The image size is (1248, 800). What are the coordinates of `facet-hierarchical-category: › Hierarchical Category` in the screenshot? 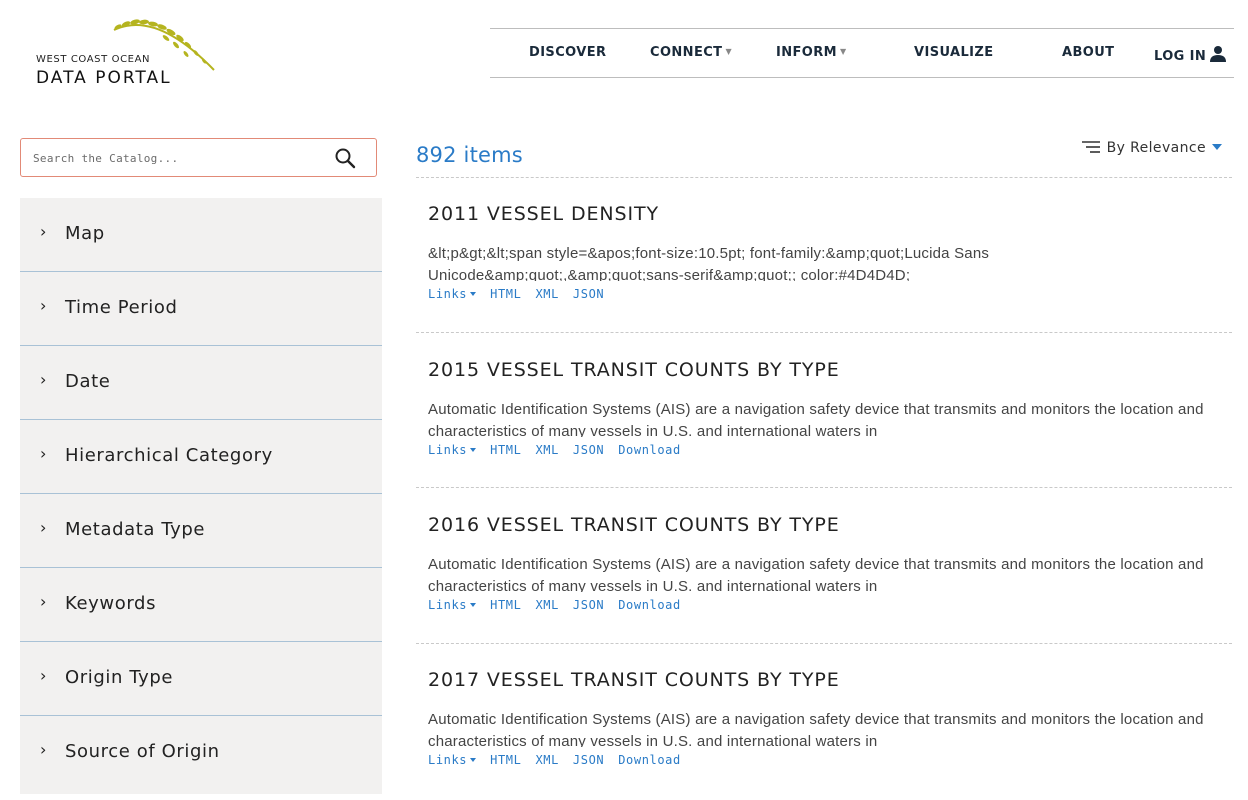 It's located at (201, 457).